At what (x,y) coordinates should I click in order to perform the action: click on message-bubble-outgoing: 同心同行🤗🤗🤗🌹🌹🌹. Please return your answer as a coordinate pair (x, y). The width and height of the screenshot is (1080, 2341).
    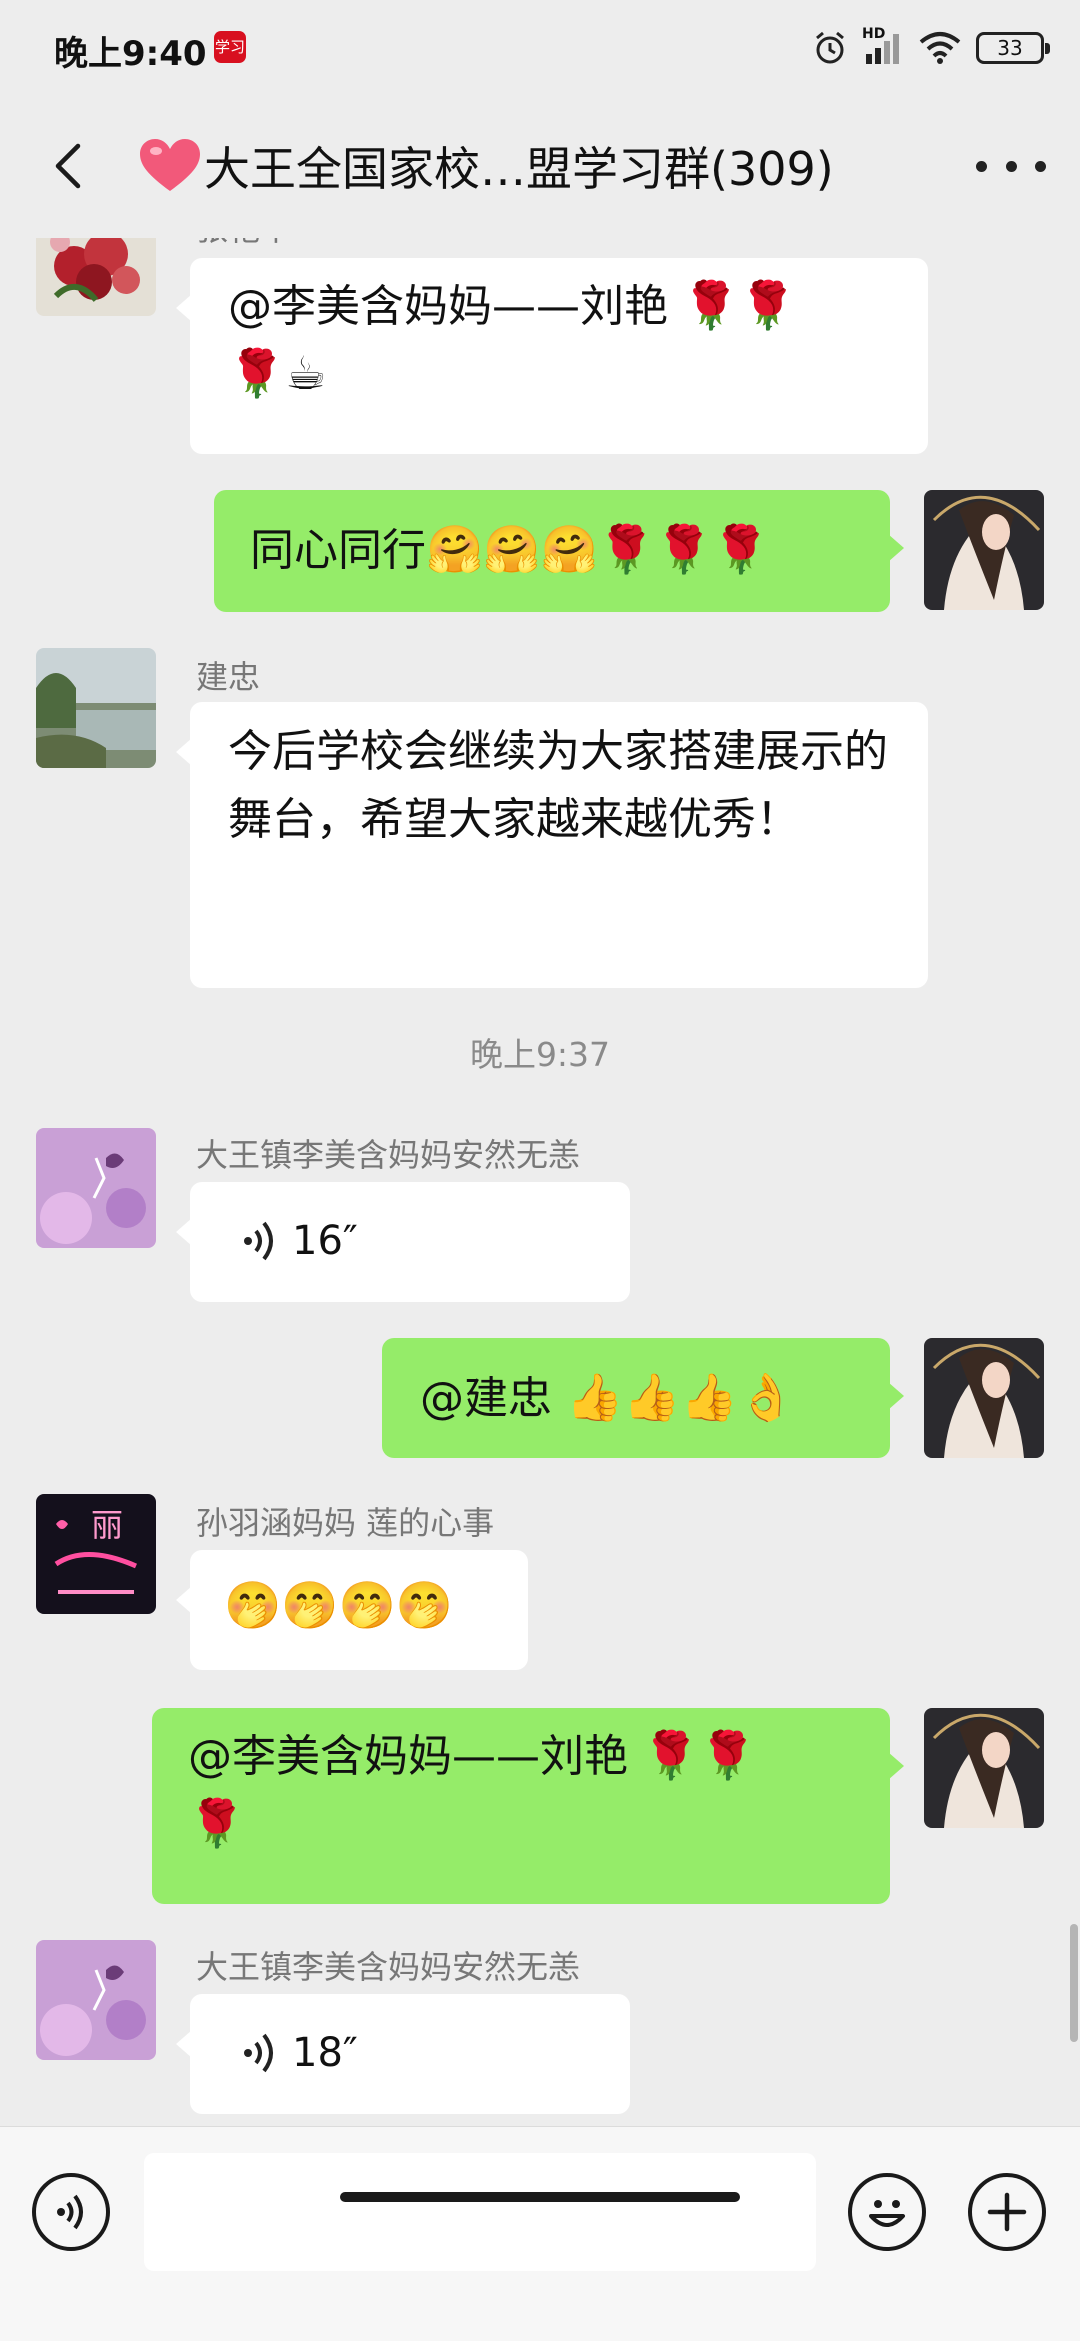
    Looking at the image, I should click on (559, 551).